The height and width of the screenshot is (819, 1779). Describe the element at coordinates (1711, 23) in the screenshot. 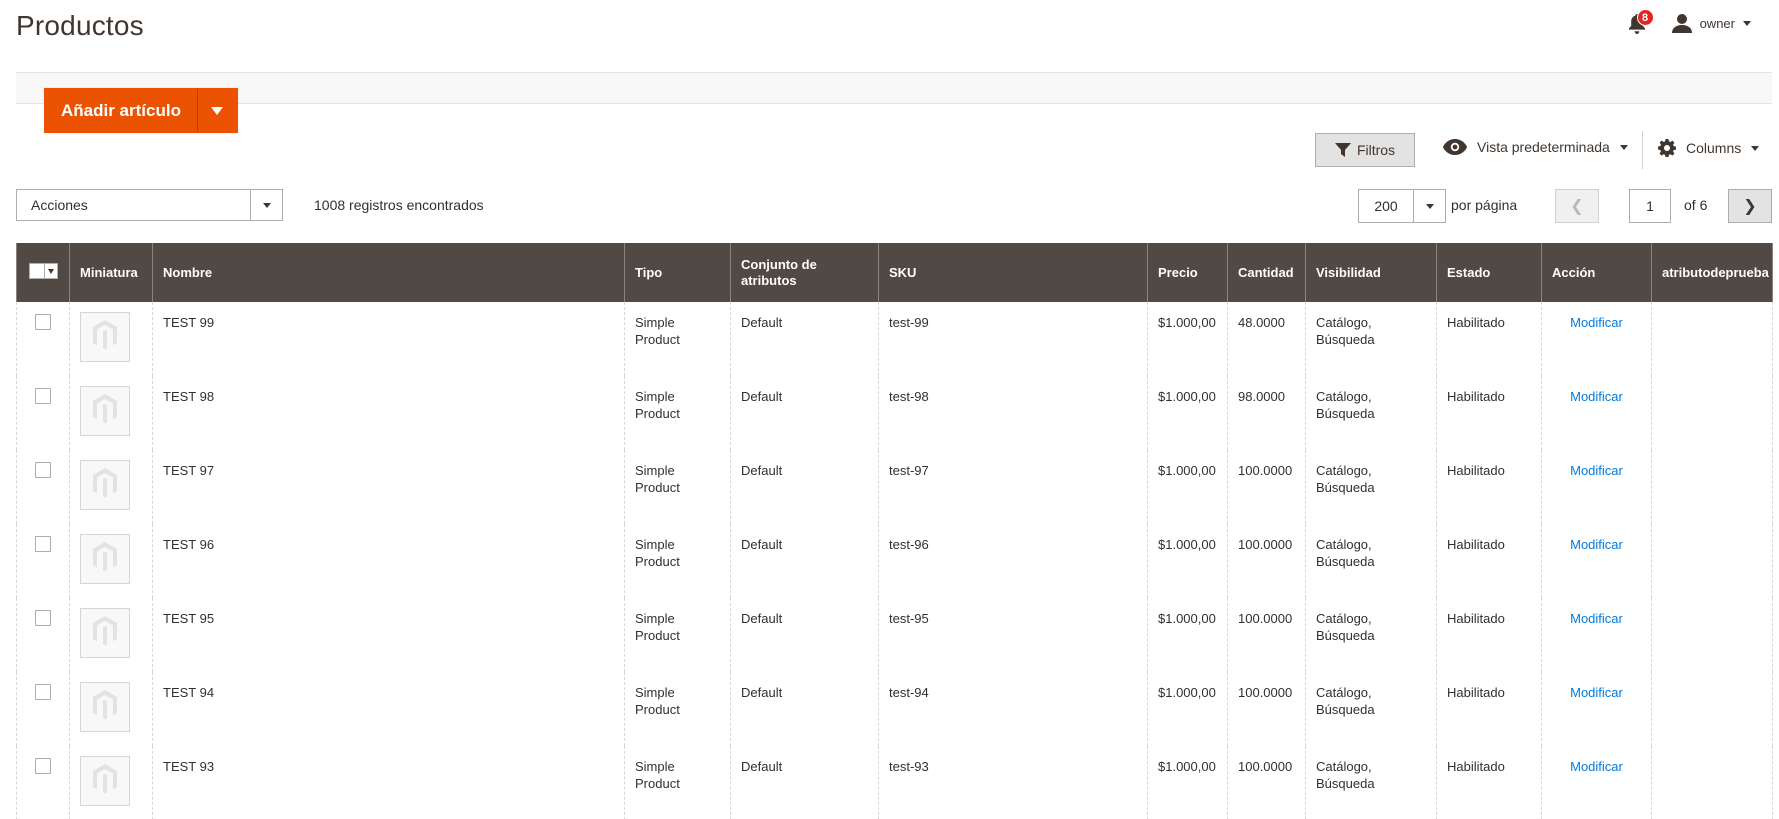

I see `user-menu: owner` at that location.